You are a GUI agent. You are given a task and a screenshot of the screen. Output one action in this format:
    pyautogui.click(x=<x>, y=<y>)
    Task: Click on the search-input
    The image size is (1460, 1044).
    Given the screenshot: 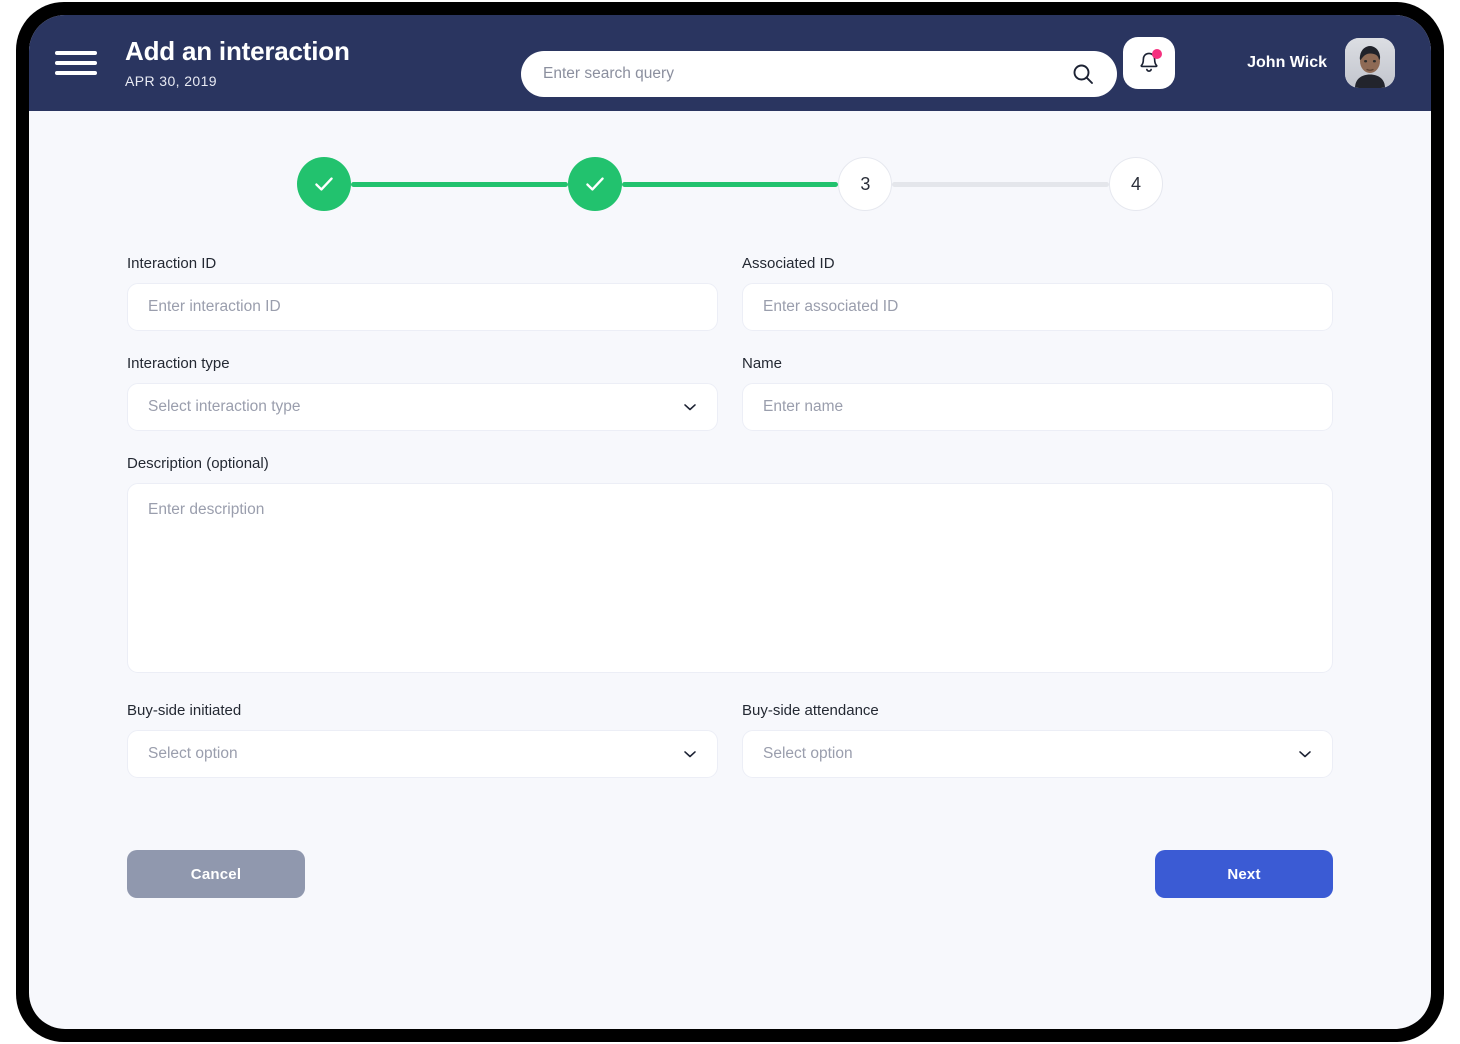 What is the action you would take?
    pyautogui.click(x=807, y=74)
    